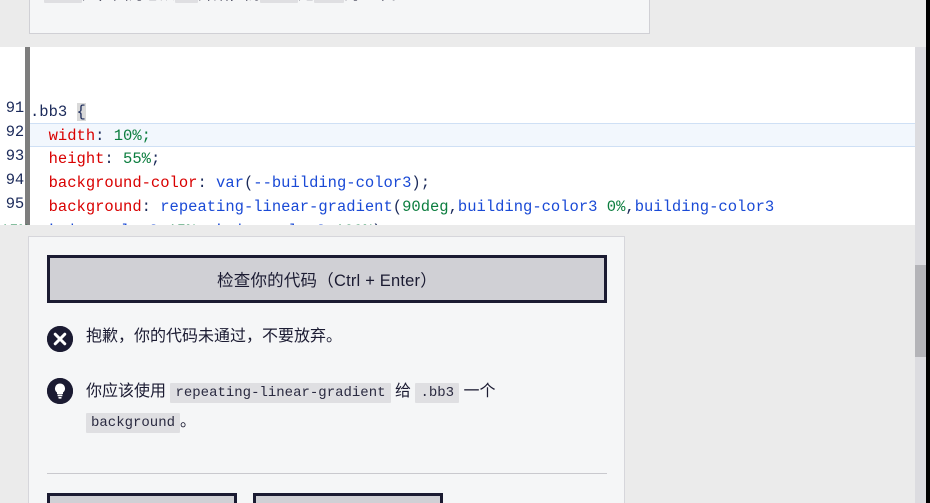 The height and width of the screenshot is (503, 930). What do you see at coordinates (128, 1) in the screenshot?
I see `instruction-text-before: 处，因为它从` at bounding box center [128, 1].